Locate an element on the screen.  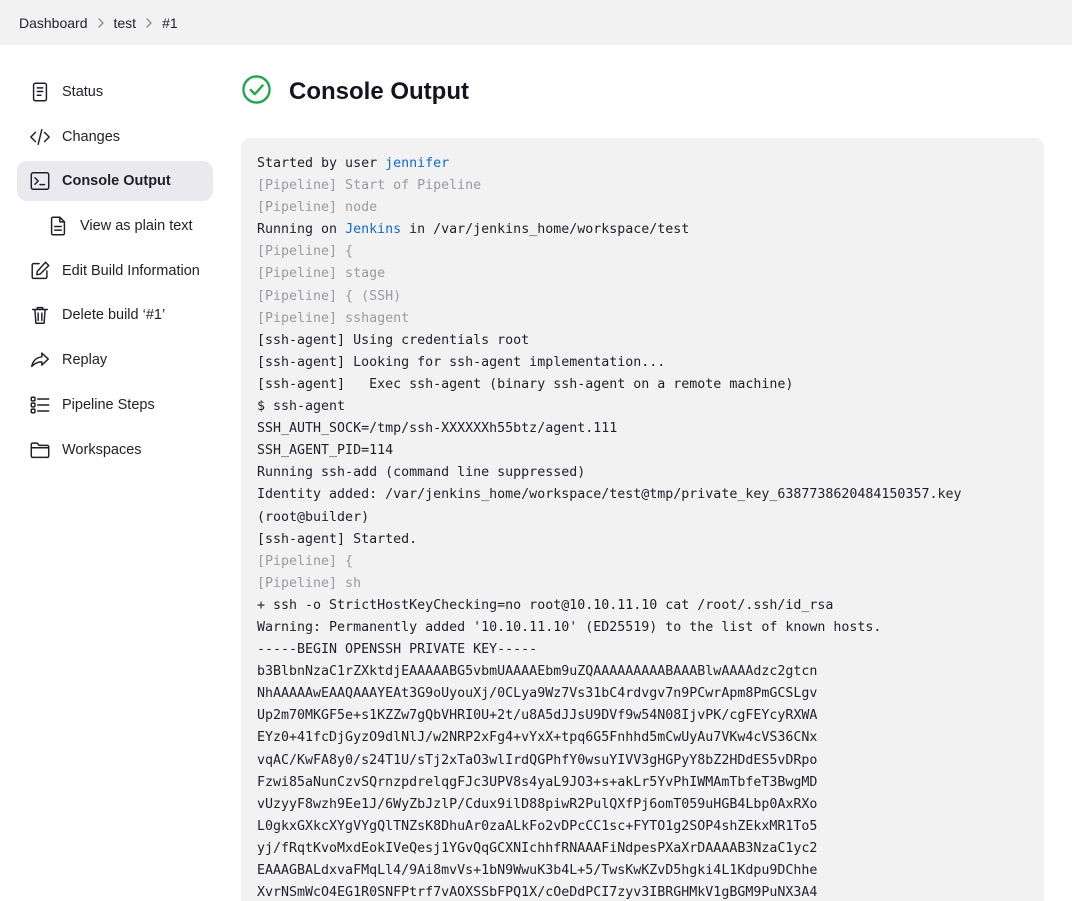
console-line: [Pipeline] sh is located at coordinates (309, 583).